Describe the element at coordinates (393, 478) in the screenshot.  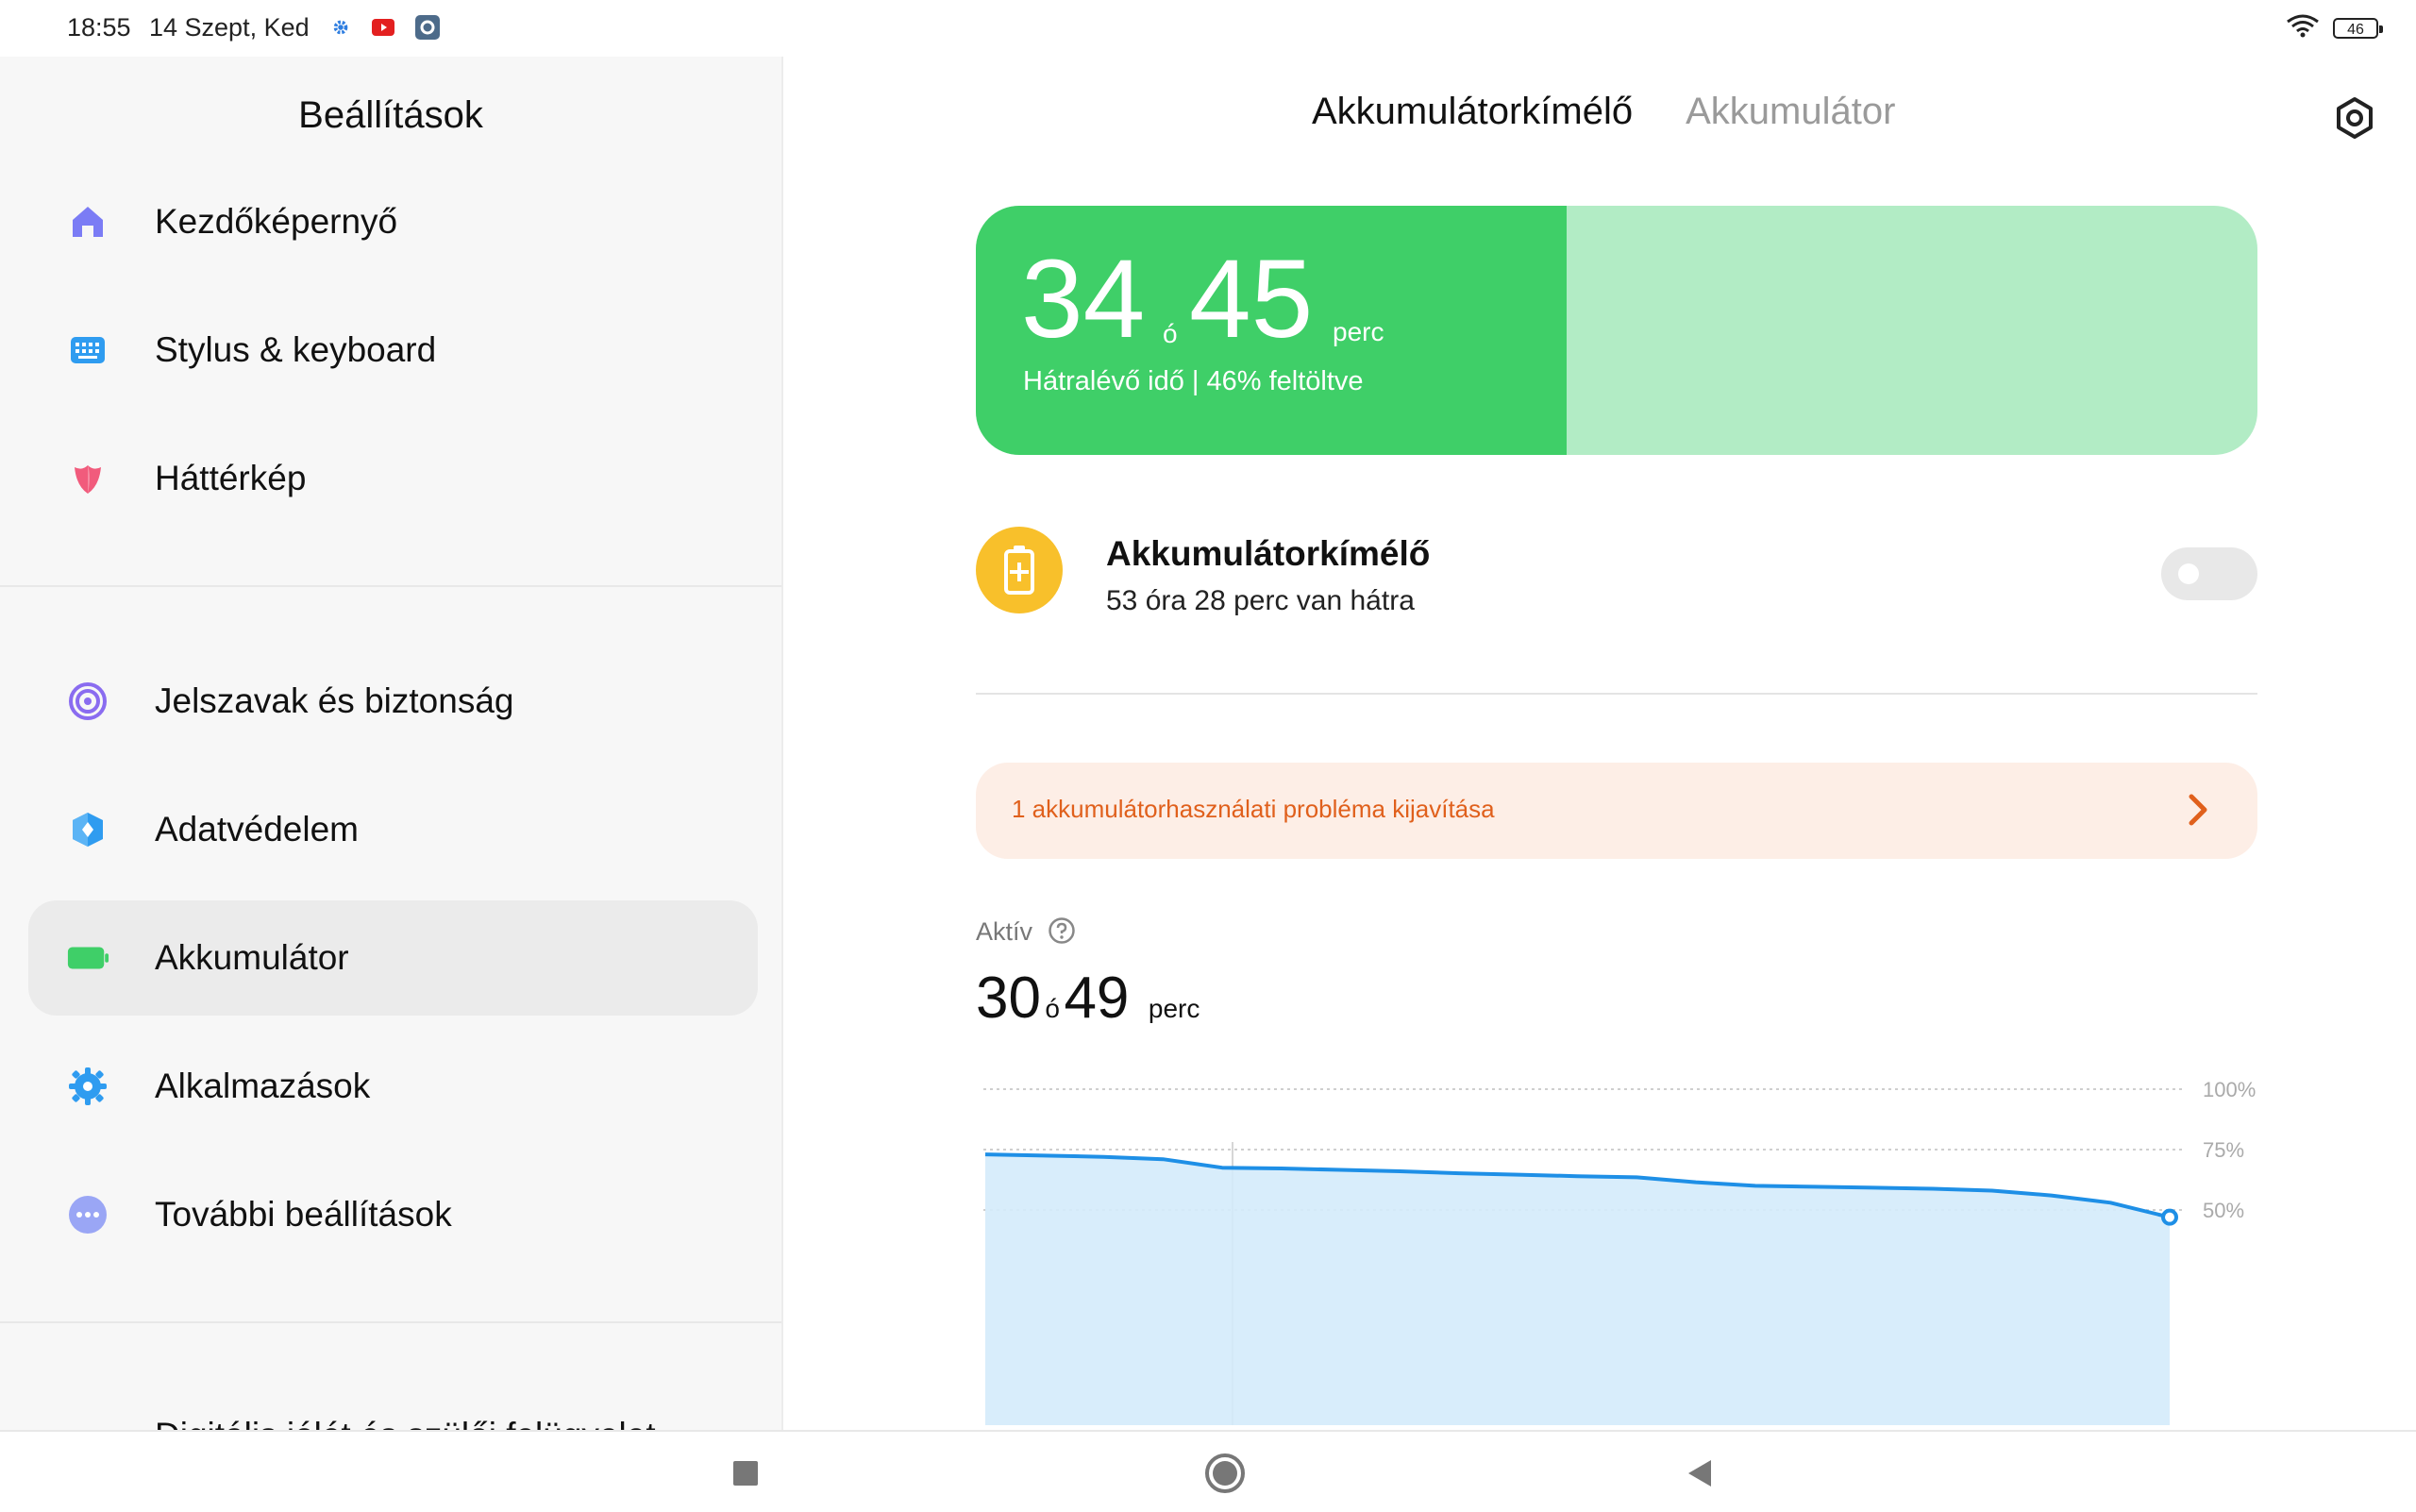
I see `sidebar-item-wallpaper: Háttérkép` at that location.